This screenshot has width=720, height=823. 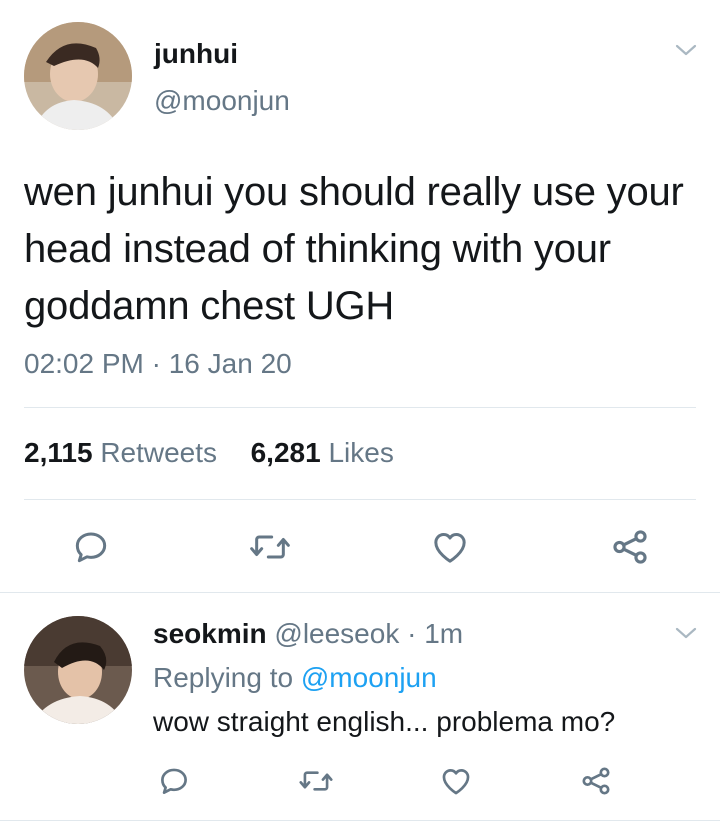 What do you see at coordinates (158, 452) in the screenshot?
I see `retweets-label: Retweets` at bounding box center [158, 452].